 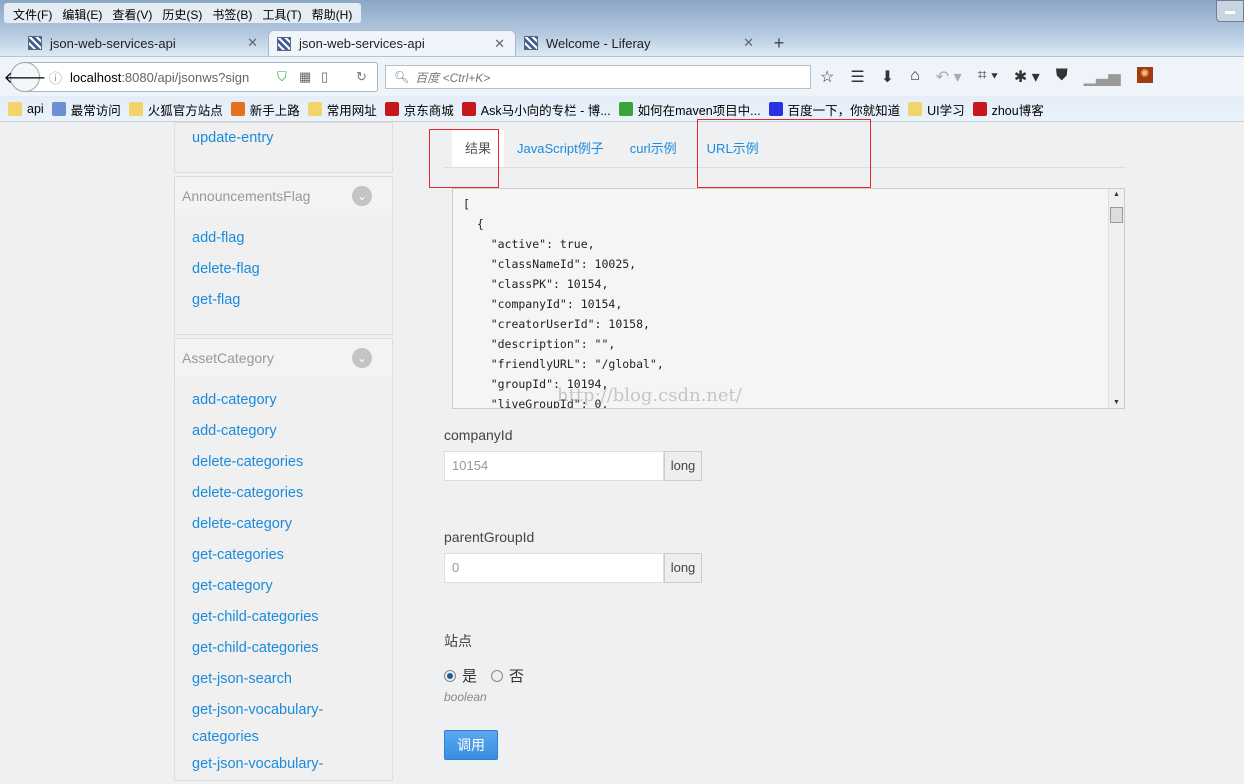 What do you see at coordinates (598, 77) in the screenshot?
I see `search-input: 🔍︎ 百度 <Ctrl+K>` at bounding box center [598, 77].